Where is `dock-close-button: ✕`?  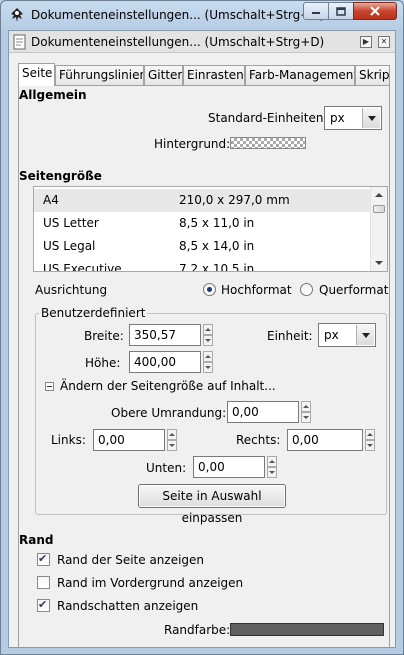
dock-close-button: ✕ is located at coordinates (384, 42).